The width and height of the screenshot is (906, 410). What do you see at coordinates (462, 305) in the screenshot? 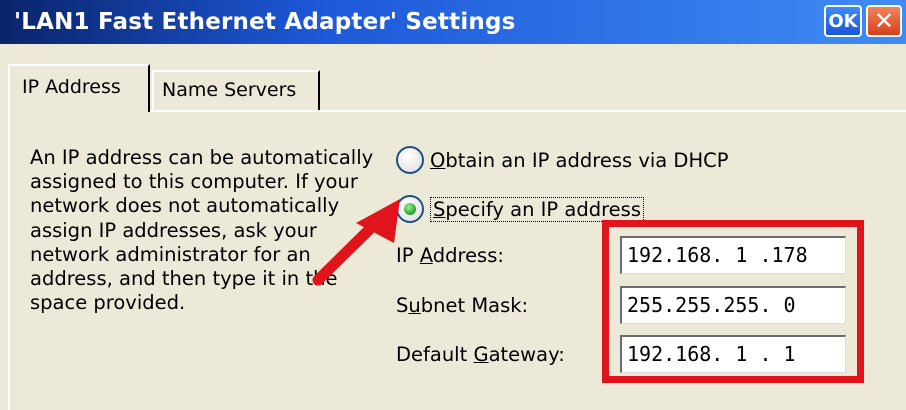
I see `subnet-mask-label: Subnet Mask:` at bounding box center [462, 305].